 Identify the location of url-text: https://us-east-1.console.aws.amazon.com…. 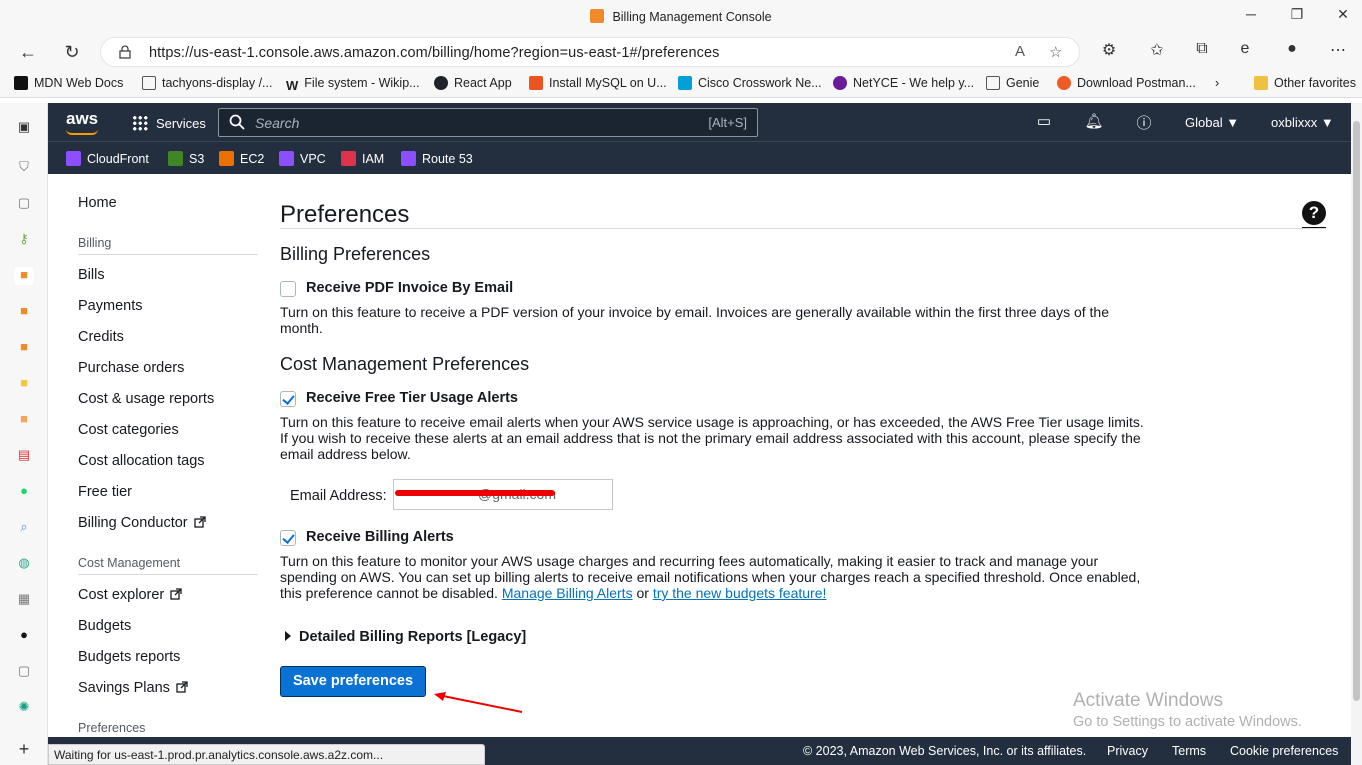
(434, 53).